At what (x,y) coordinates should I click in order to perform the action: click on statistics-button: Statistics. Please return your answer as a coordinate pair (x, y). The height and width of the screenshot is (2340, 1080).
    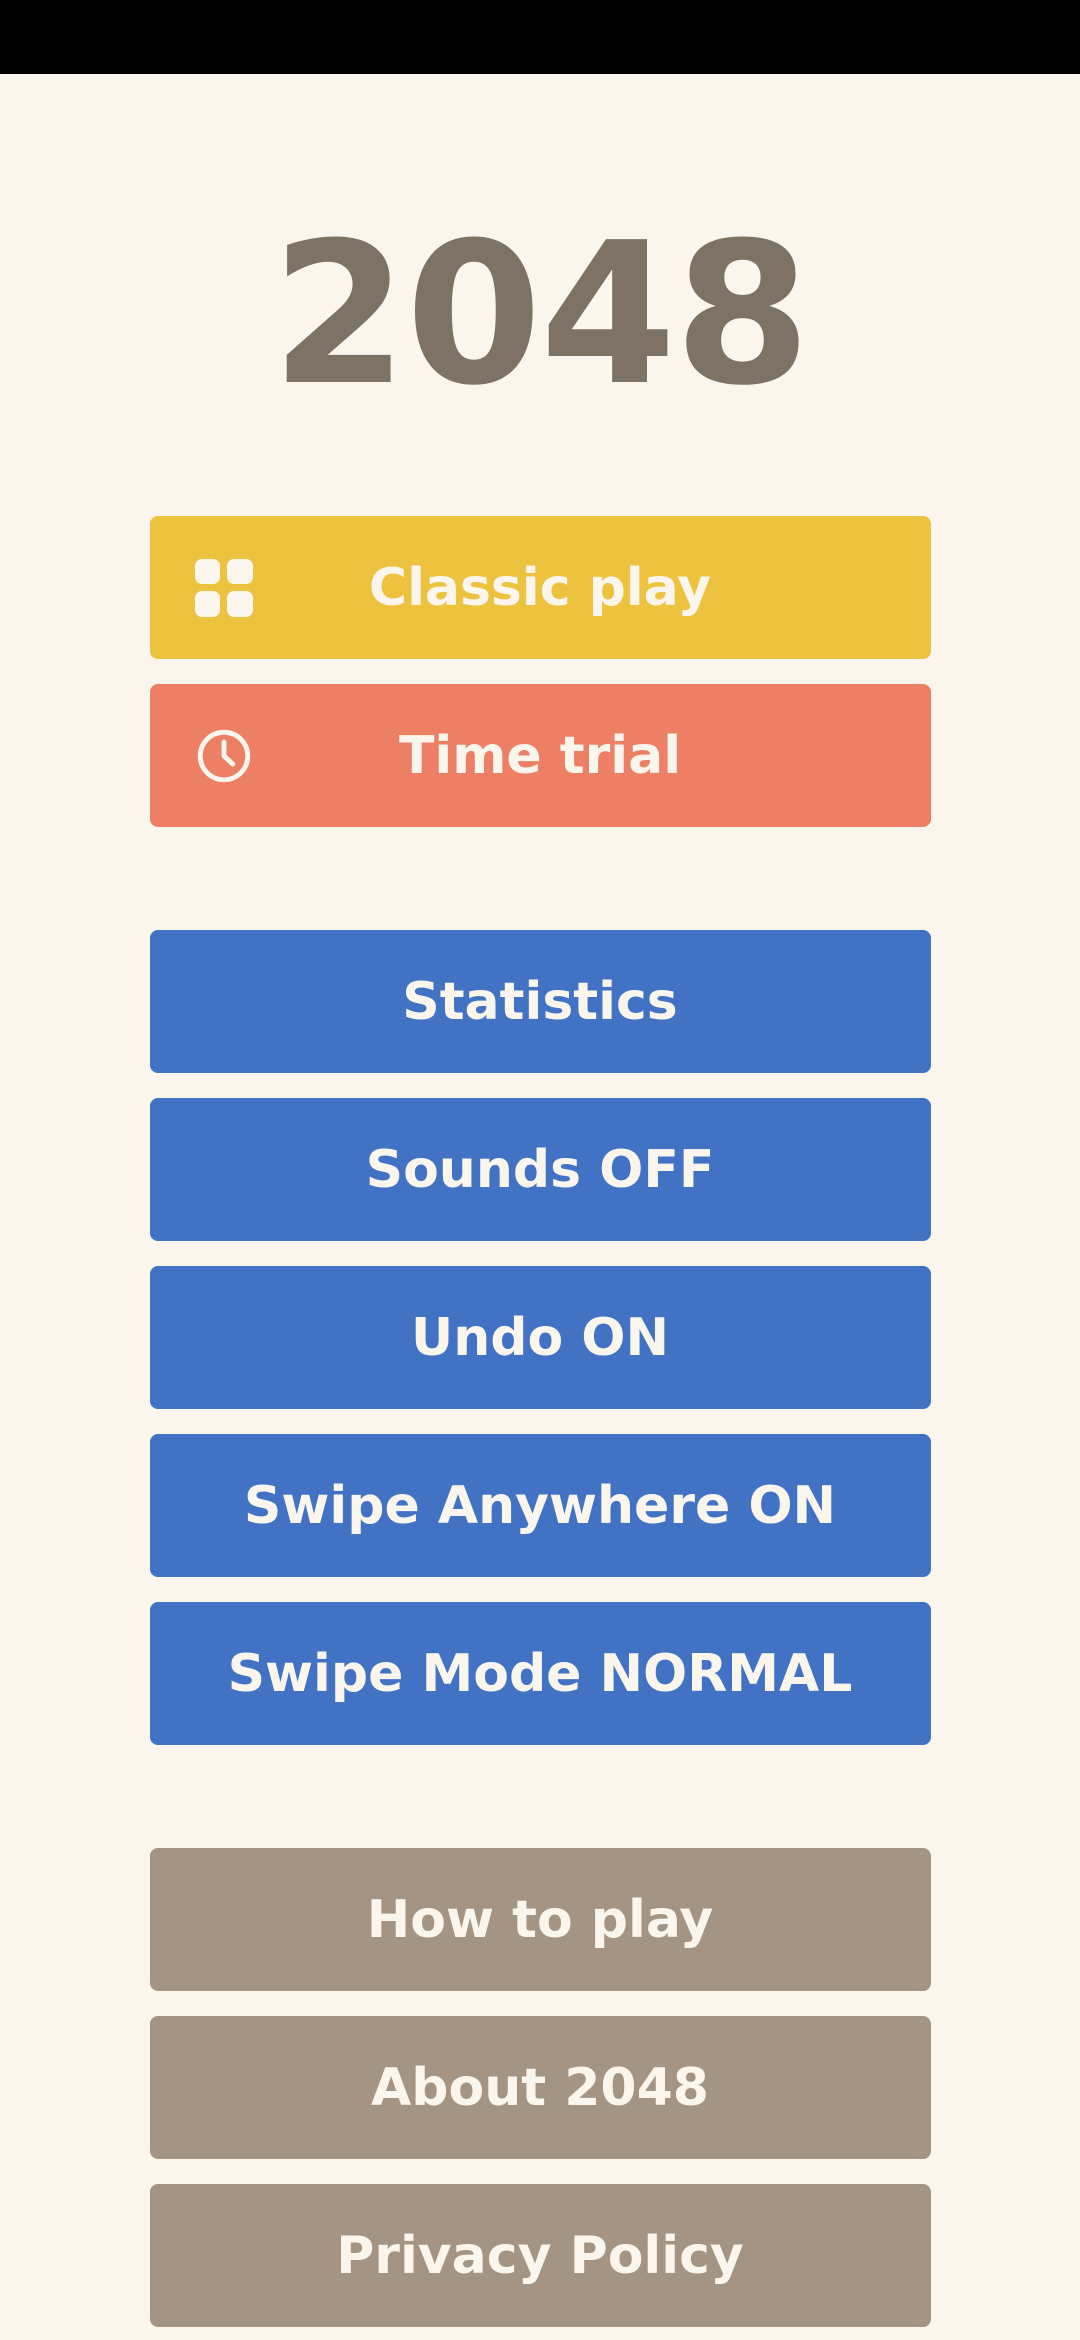
    Looking at the image, I should click on (540, 1001).